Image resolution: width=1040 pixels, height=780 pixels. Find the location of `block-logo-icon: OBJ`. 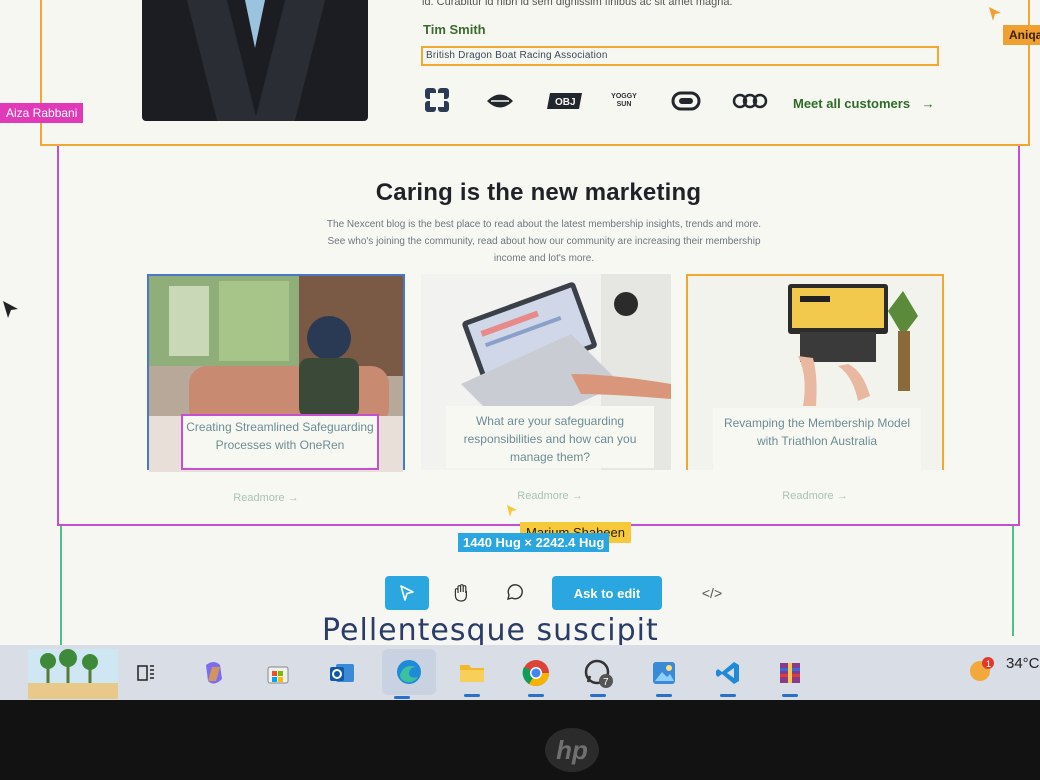

block-logo-icon: OBJ is located at coordinates (566, 101).